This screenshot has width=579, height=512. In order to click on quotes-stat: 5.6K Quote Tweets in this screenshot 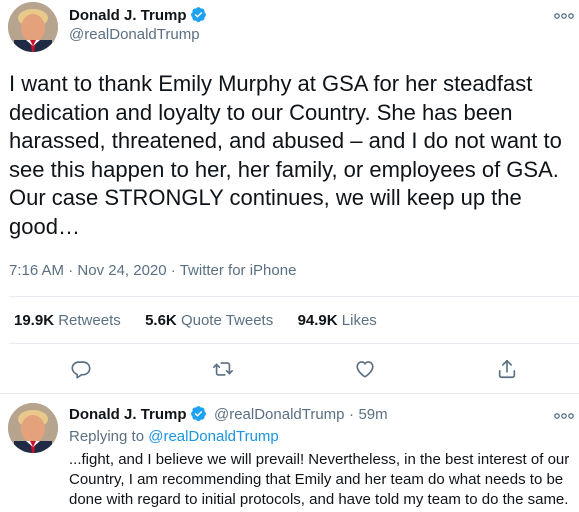, I will do `click(209, 320)`.